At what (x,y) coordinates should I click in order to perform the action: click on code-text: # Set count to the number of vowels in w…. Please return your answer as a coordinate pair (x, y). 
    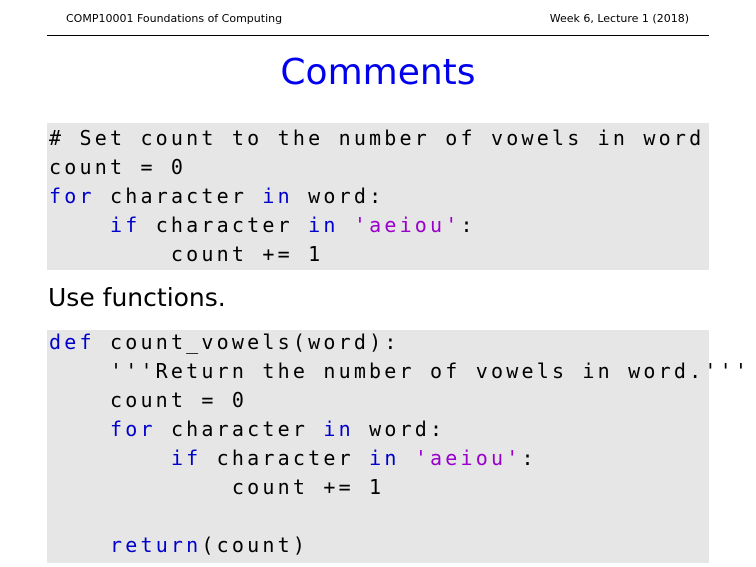
    Looking at the image, I should click on (377, 138).